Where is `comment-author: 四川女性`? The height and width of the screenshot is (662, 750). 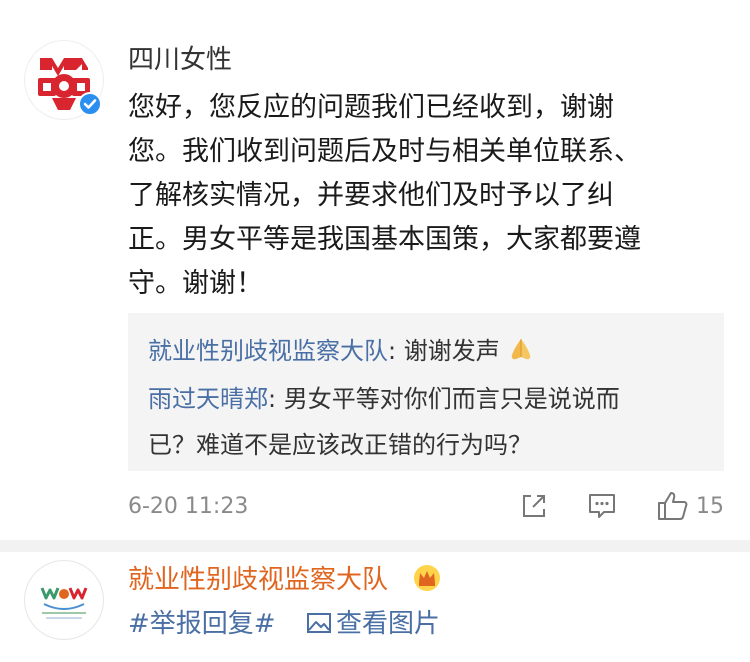 comment-author: 四川女性 is located at coordinates (180, 60).